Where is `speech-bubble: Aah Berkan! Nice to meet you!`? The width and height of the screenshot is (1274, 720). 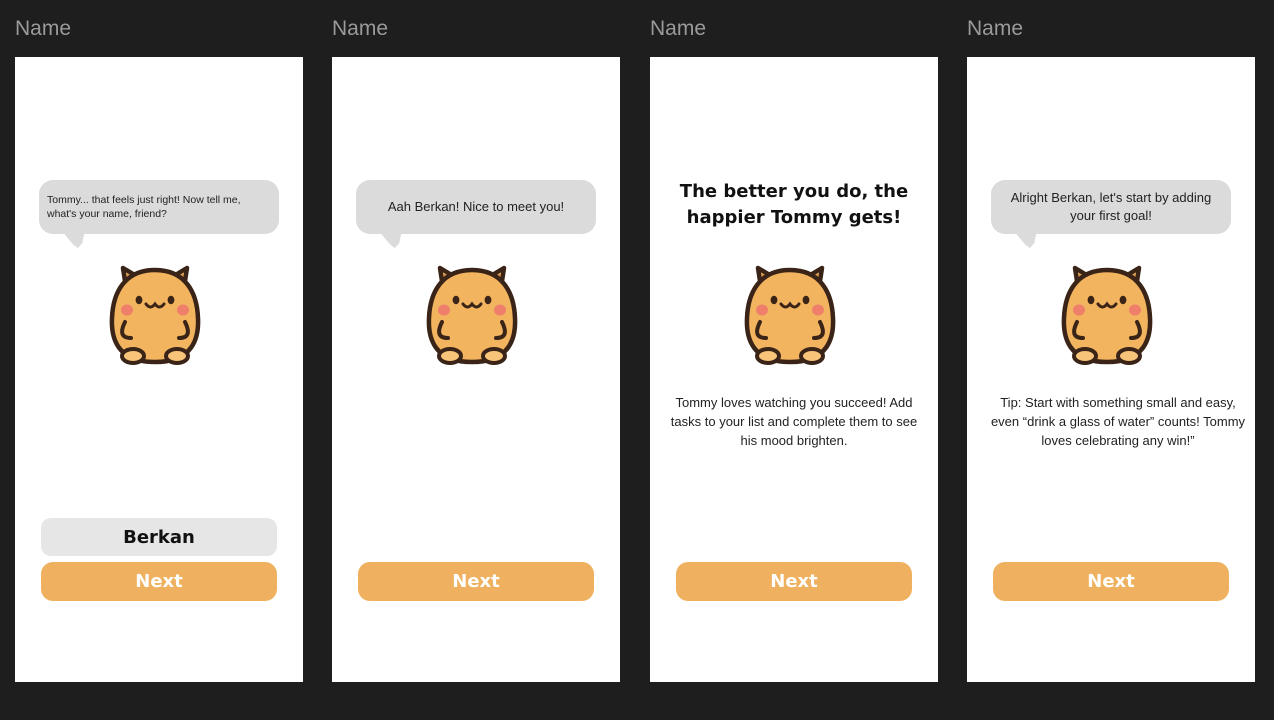
speech-bubble: Aah Berkan! Nice to meet you! is located at coordinates (476, 214).